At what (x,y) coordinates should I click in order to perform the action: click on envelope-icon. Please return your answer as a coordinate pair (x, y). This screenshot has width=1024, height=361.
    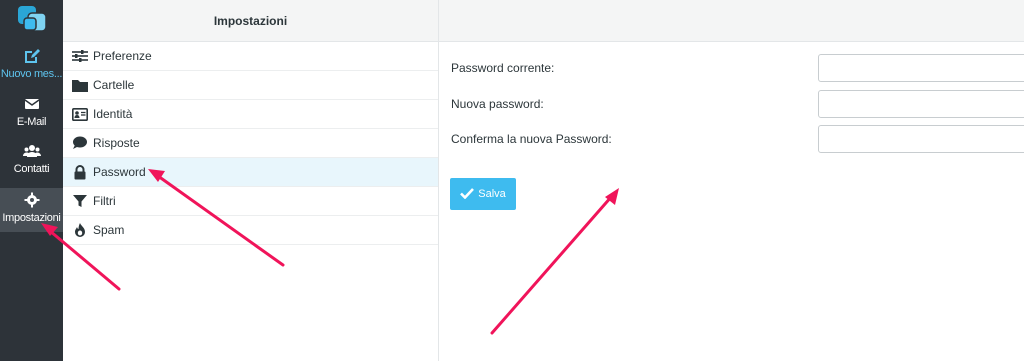
    Looking at the image, I should click on (32, 104).